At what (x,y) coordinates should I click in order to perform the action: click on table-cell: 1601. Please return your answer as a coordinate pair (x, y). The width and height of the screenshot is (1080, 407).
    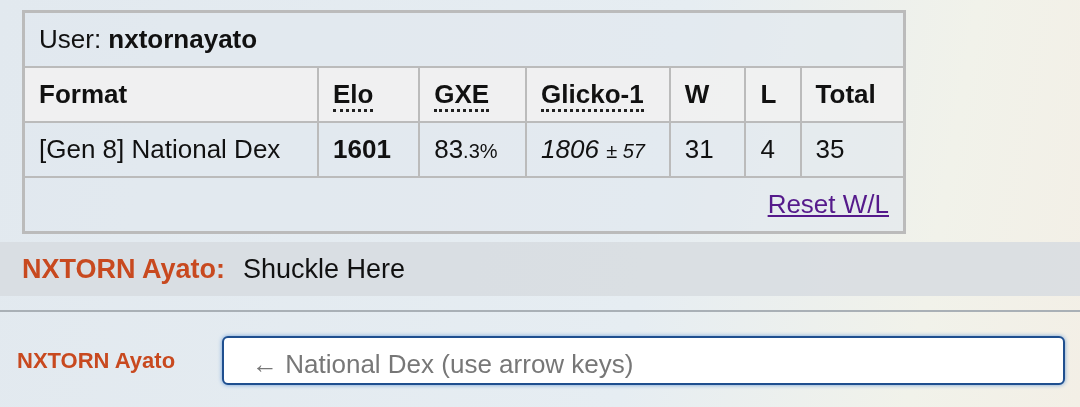
    Looking at the image, I should click on (369, 149).